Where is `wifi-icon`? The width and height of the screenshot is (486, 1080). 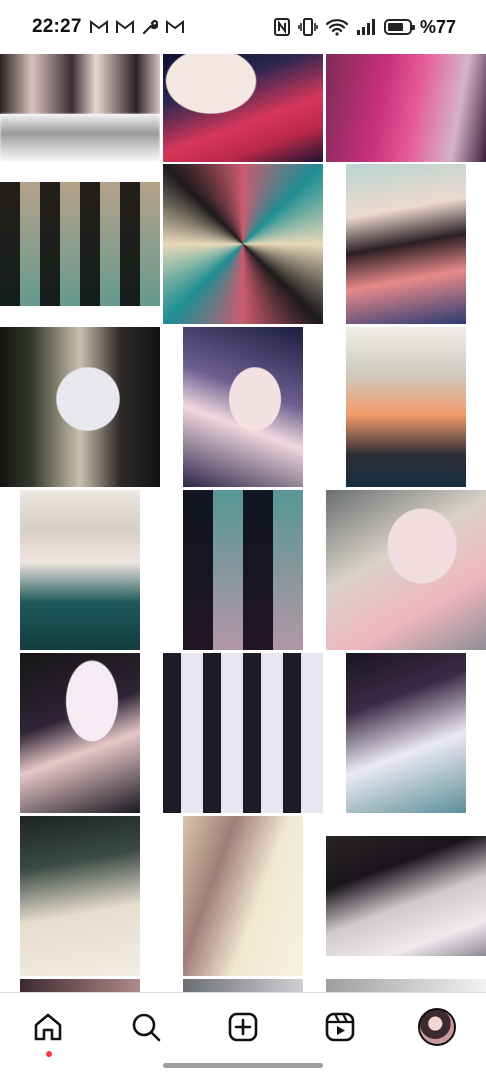
wifi-icon is located at coordinates (336, 27).